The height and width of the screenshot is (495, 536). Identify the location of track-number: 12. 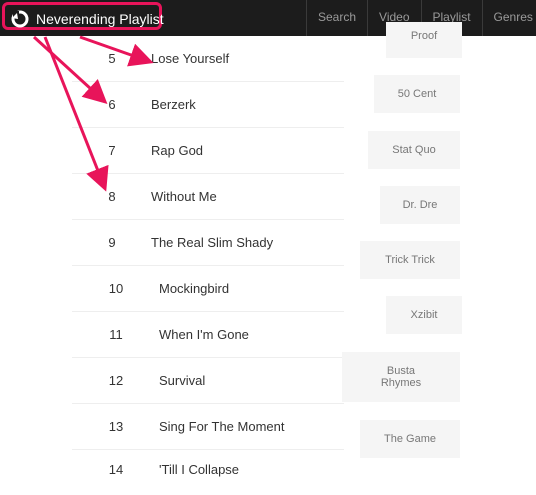
(116, 380).